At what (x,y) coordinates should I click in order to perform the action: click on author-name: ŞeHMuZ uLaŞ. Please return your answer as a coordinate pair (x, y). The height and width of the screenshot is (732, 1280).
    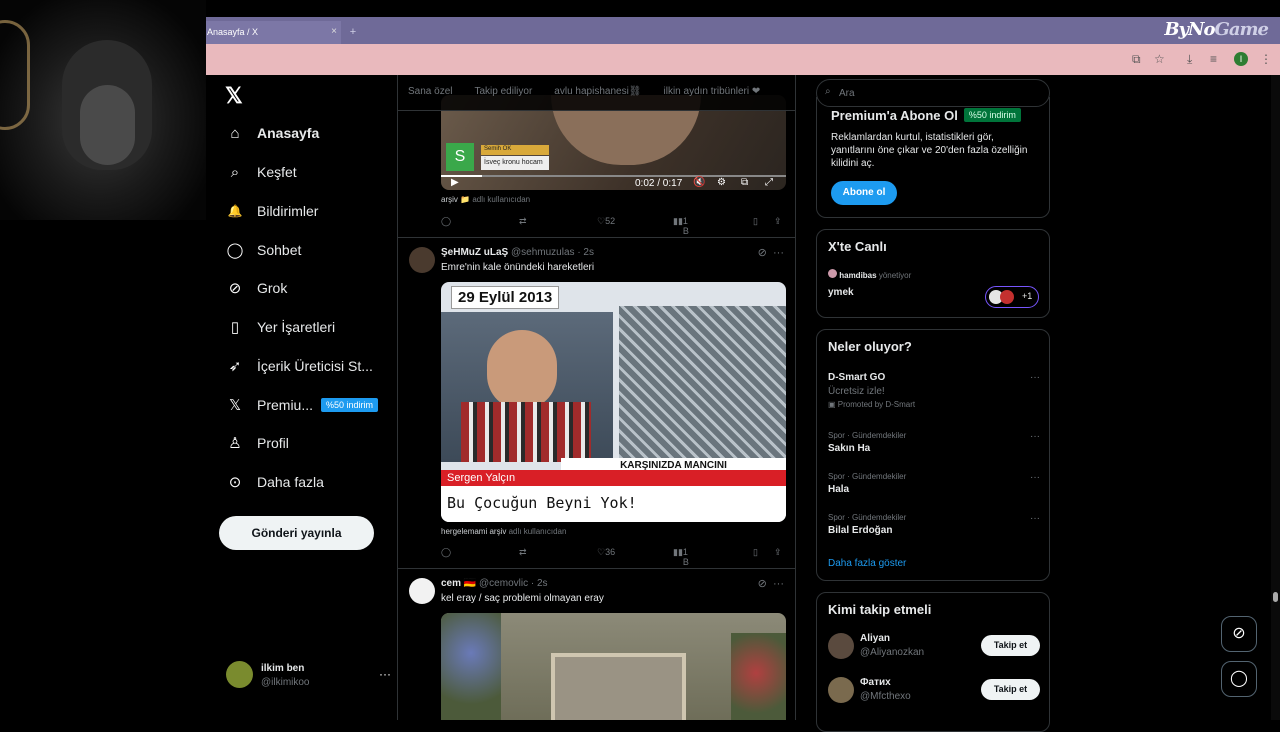
    Looking at the image, I should click on (474, 252).